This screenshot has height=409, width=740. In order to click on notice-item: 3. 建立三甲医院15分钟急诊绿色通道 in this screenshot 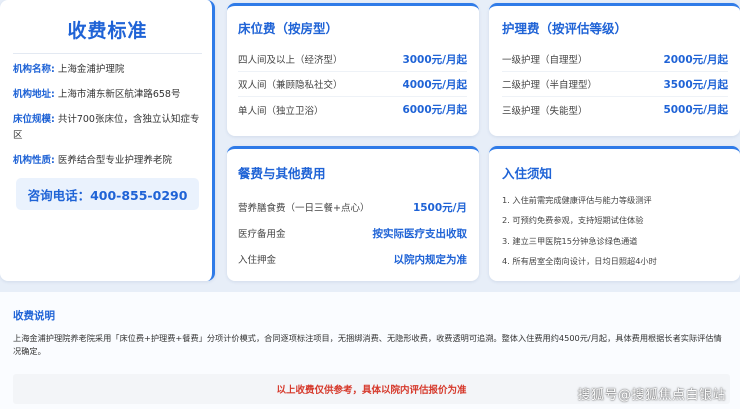, I will do `click(570, 240)`.